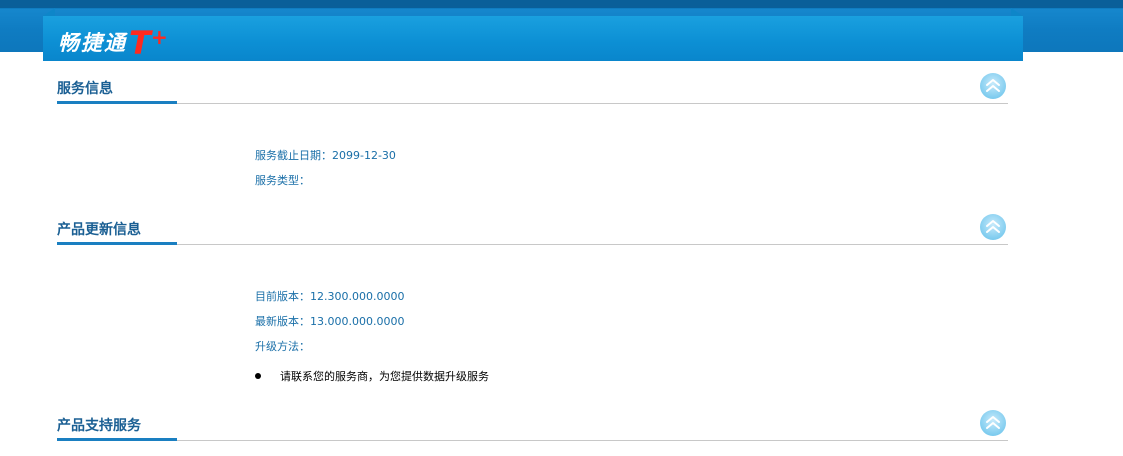  Describe the element at coordinates (384, 376) in the screenshot. I see `upgrade-method-text: 请联系您的服务商，为您提供数据升级服务` at that location.